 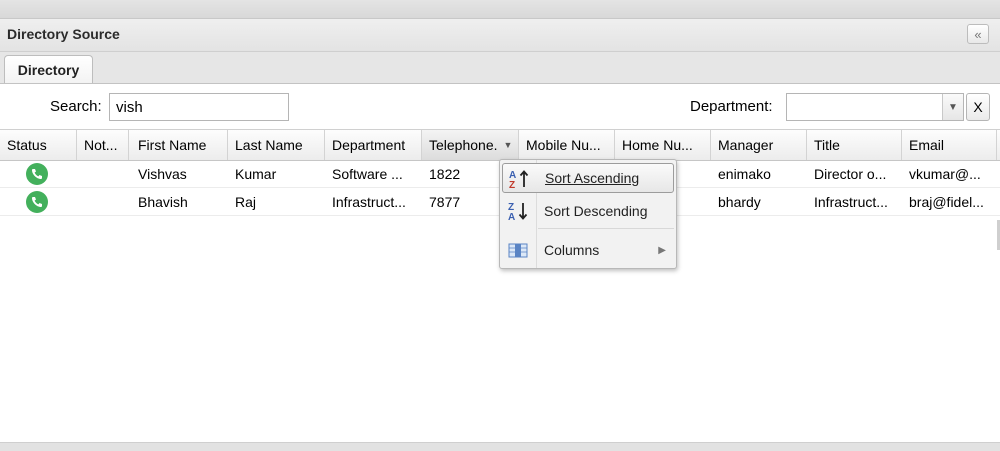 I want to click on column-header-label: Department, so click(x=369, y=145).